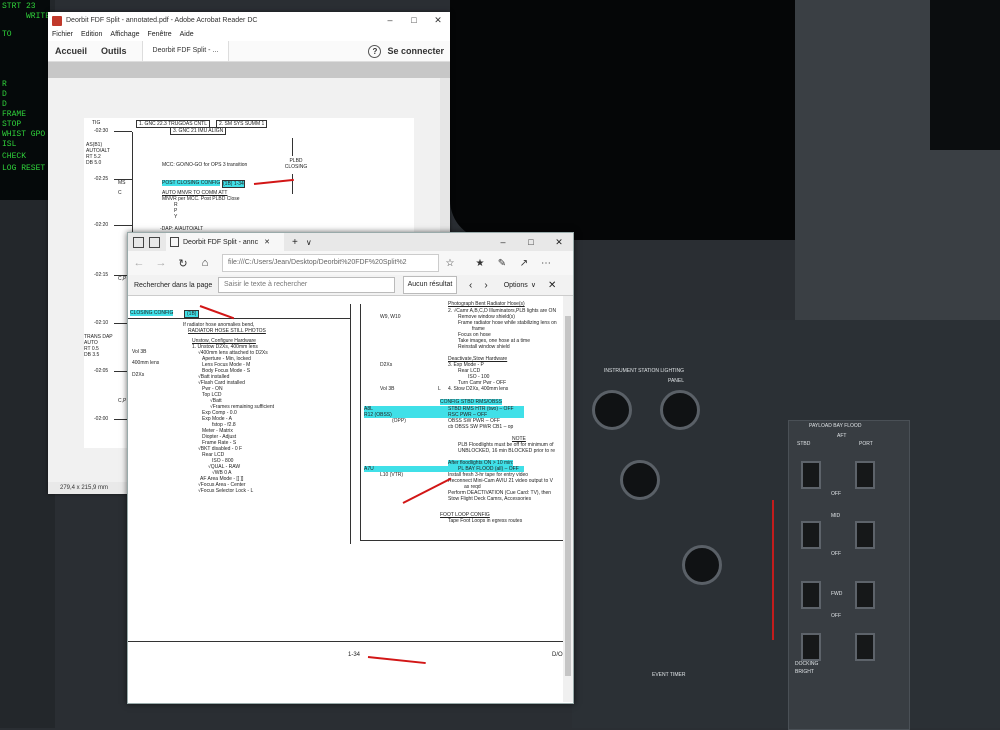 This screenshot has height=730, width=1000. What do you see at coordinates (205, 263) in the screenshot?
I see `home-icon: ⌂` at bounding box center [205, 263].